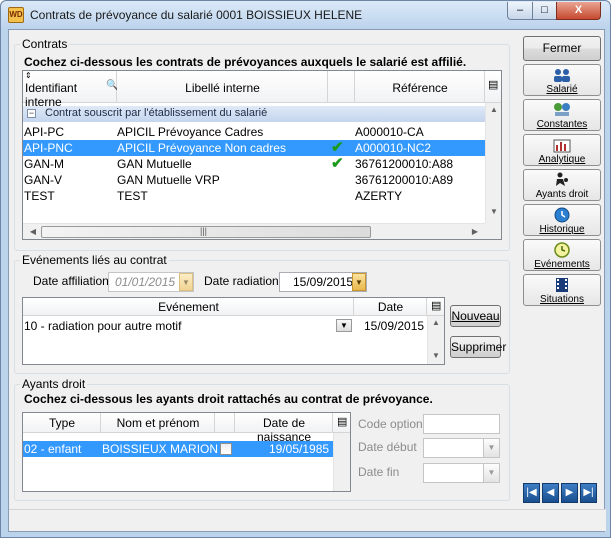 The image size is (611, 538). What do you see at coordinates (531, 493) in the screenshot?
I see `first-record-icon: |◀` at bounding box center [531, 493].